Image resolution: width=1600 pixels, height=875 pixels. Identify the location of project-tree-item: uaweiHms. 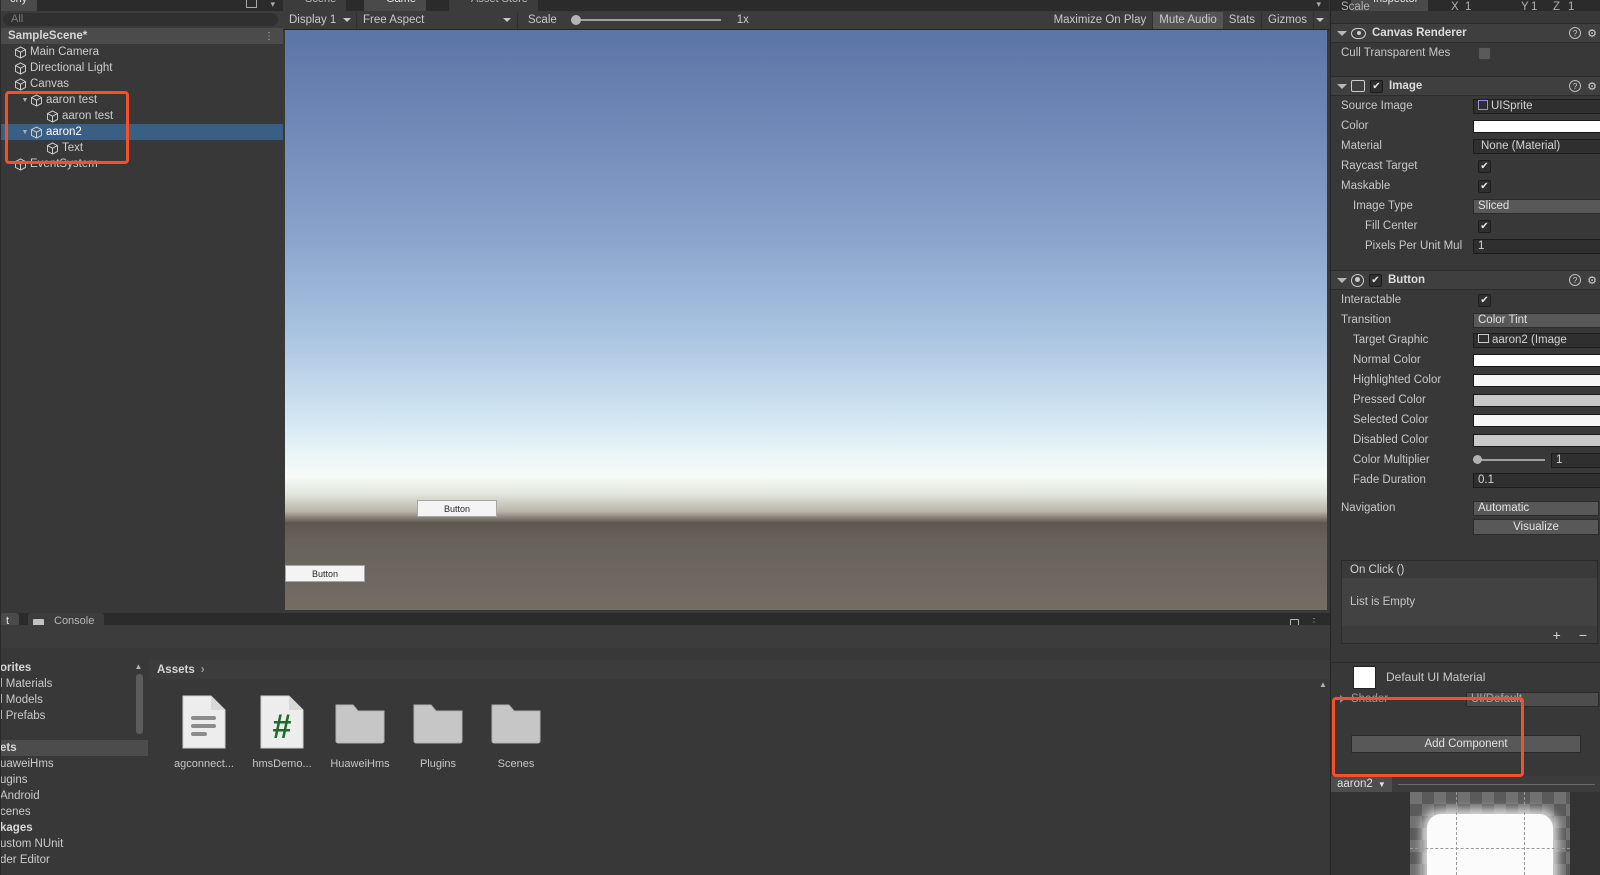
(74, 764).